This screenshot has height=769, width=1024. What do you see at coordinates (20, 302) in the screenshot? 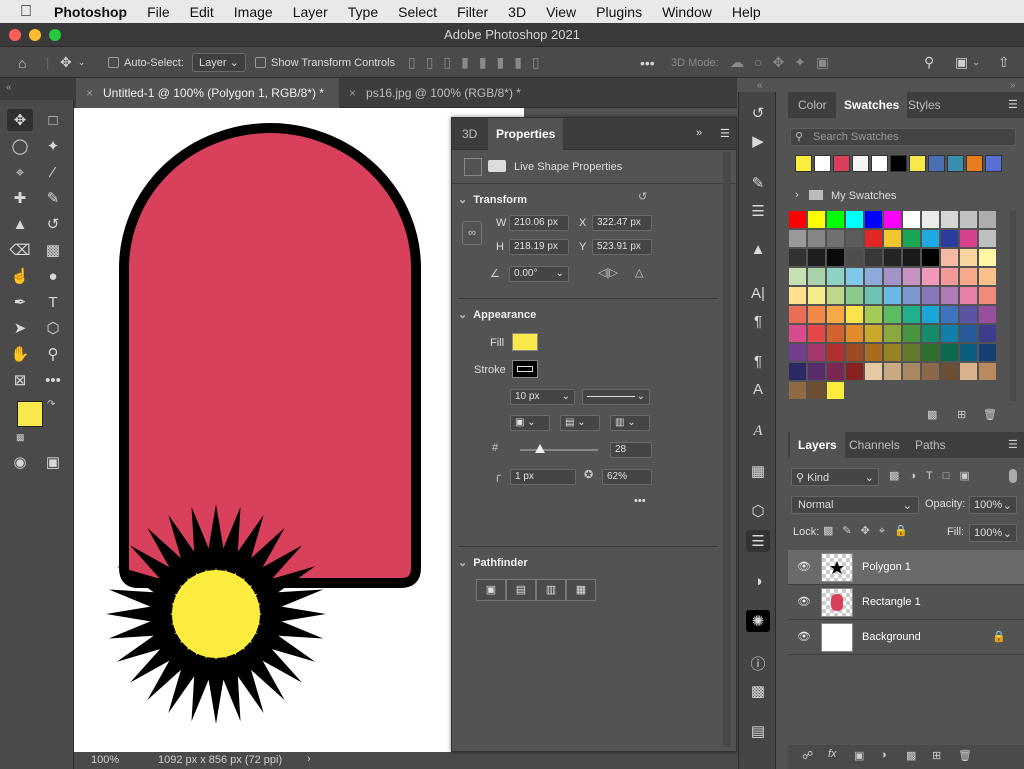
I see `pen-tool-icon: ✒` at bounding box center [20, 302].